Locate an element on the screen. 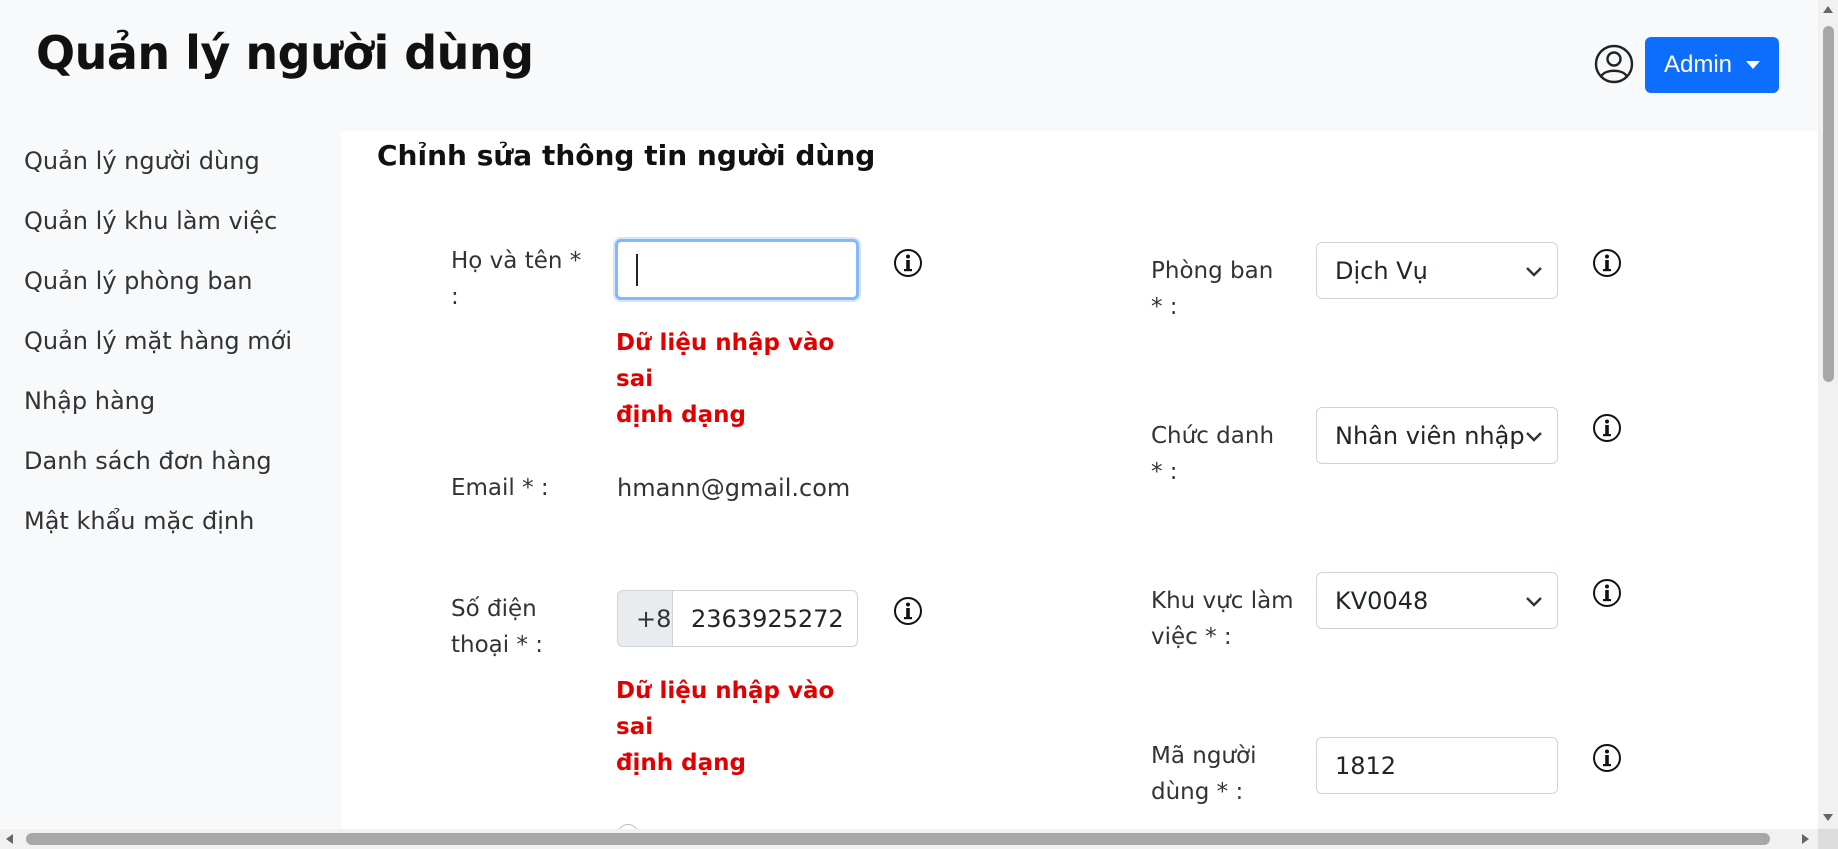 The height and width of the screenshot is (849, 1838). position-label-line2: * : is located at coordinates (1164, 472).